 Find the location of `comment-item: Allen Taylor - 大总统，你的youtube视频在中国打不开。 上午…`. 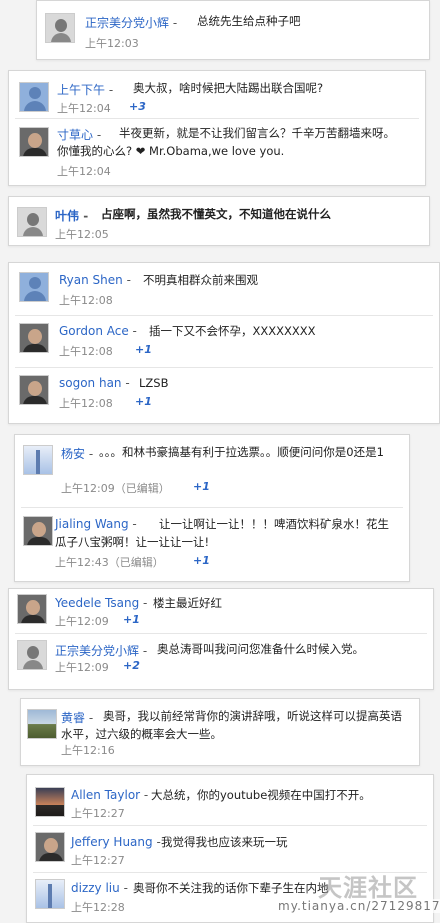

comment-item: Allen Taylor - 大总统，你的youtube视频在中国打不开。 上午… is located at coordinates (230, 800).